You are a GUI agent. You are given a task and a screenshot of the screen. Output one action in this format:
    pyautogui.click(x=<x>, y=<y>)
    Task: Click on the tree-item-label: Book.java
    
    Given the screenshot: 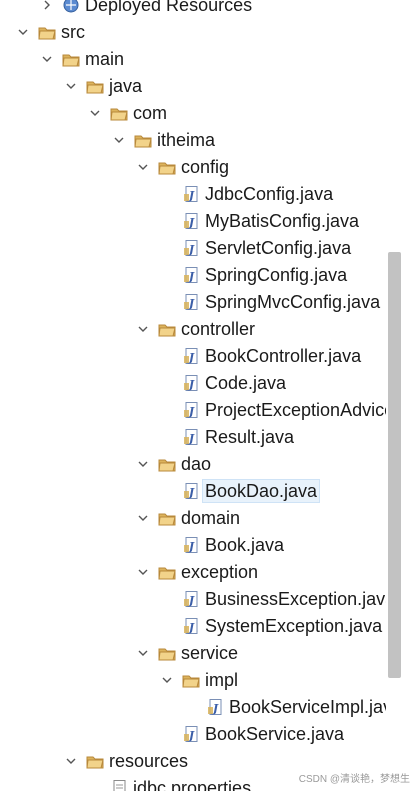 What is the action you would take?
    pyautogui.click(x=245, y=544)
    